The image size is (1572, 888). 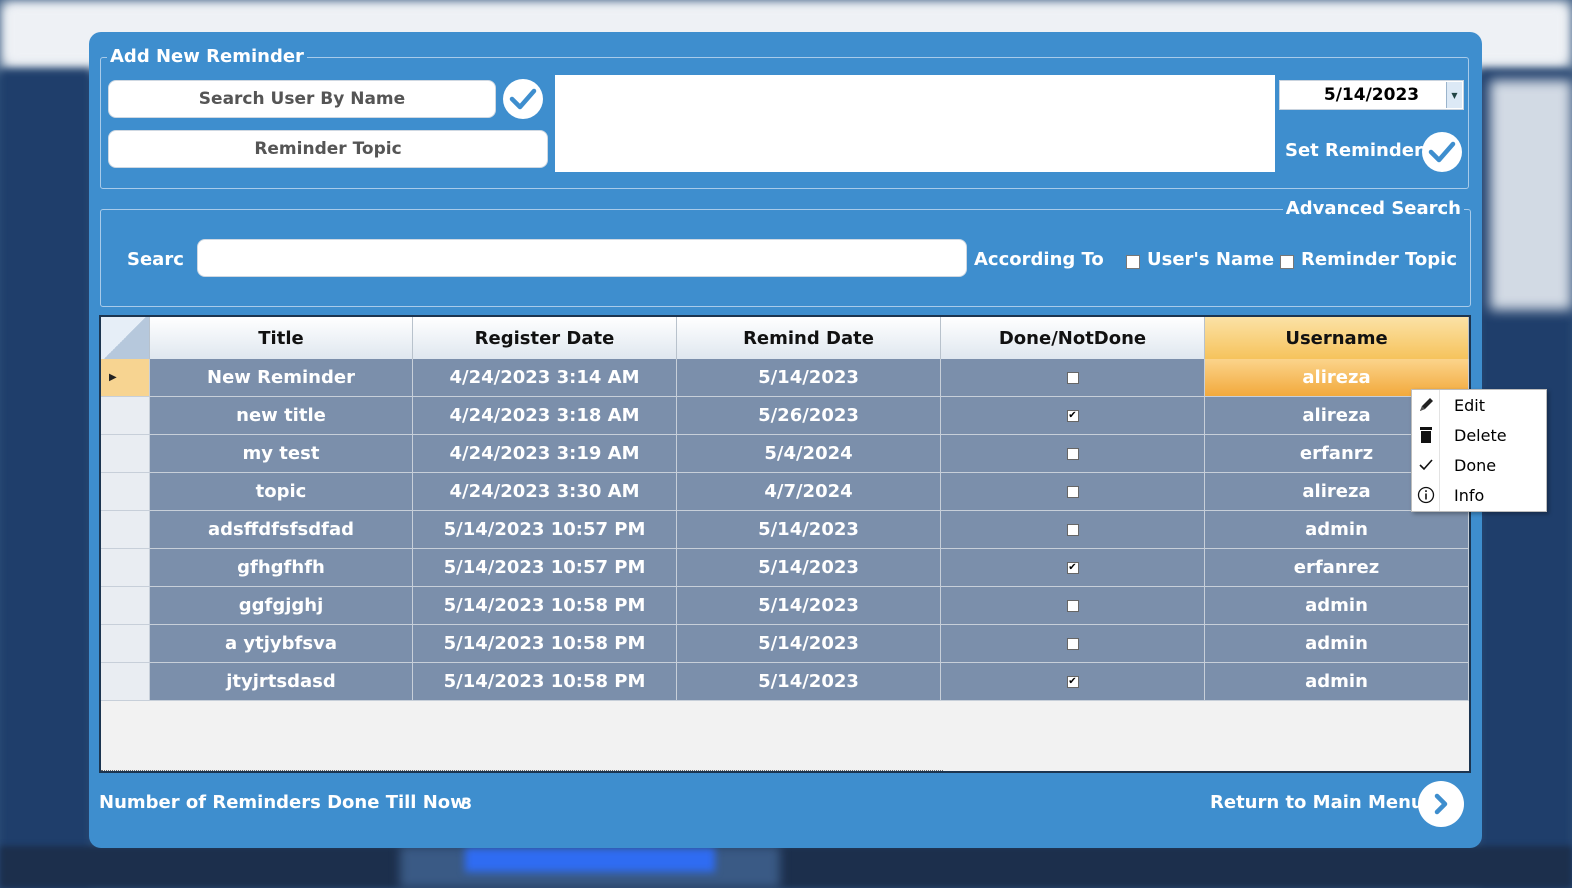 I want to click on reminder-topic-label: Reminder Topic, so click(x=1379, y=259).